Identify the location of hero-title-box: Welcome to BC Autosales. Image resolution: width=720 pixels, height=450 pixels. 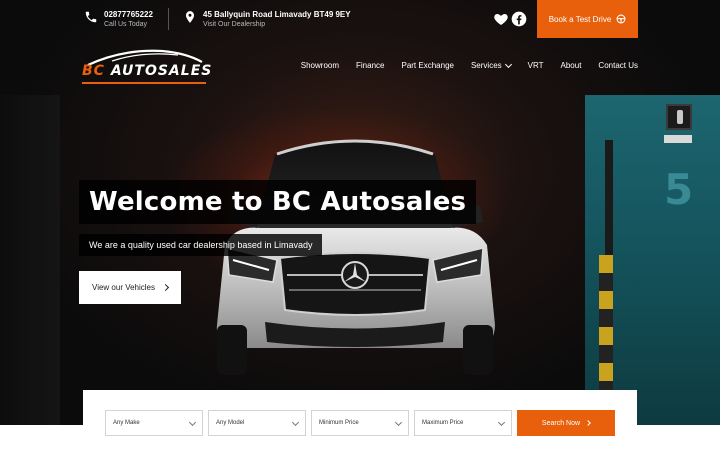
(278, 202).